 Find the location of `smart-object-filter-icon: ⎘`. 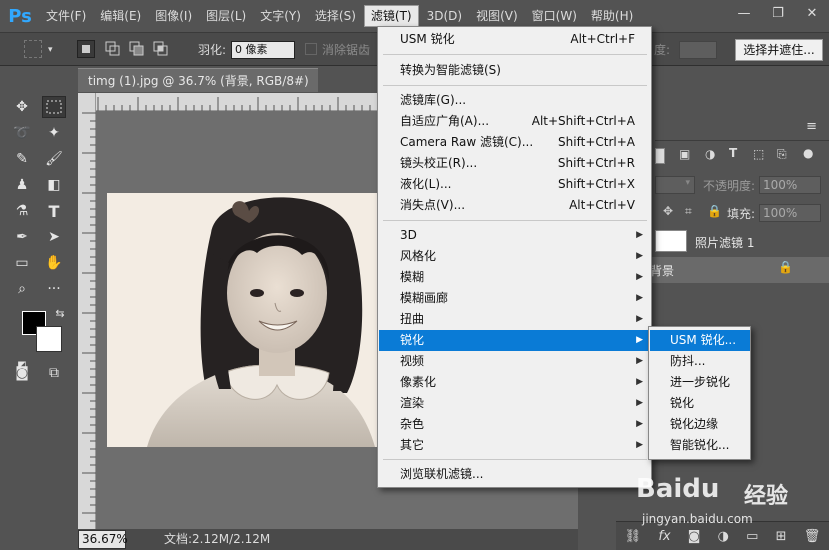

smart-object-filter-icon: ⎘ is located at coordinates (782, 154).